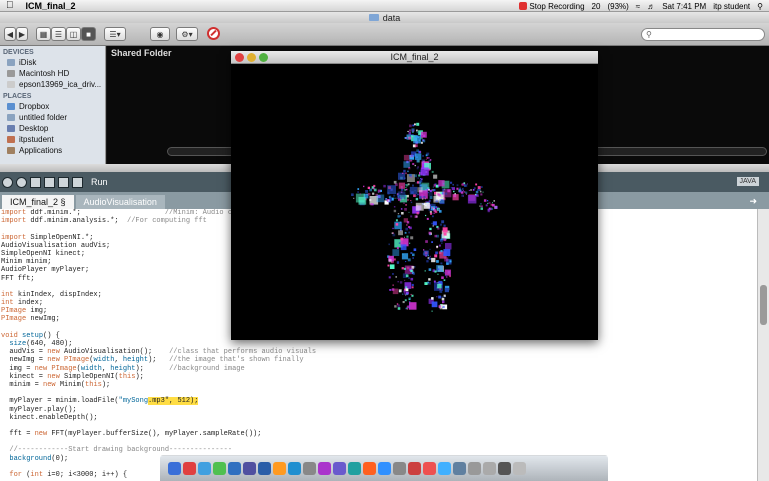 Image resolution: width=769 pixels, height=481 pixels. Describe the element at coordinates (38, 202) in the screenshot. I see `tab-icm-final-2: ICM_final_2 §` at that location.